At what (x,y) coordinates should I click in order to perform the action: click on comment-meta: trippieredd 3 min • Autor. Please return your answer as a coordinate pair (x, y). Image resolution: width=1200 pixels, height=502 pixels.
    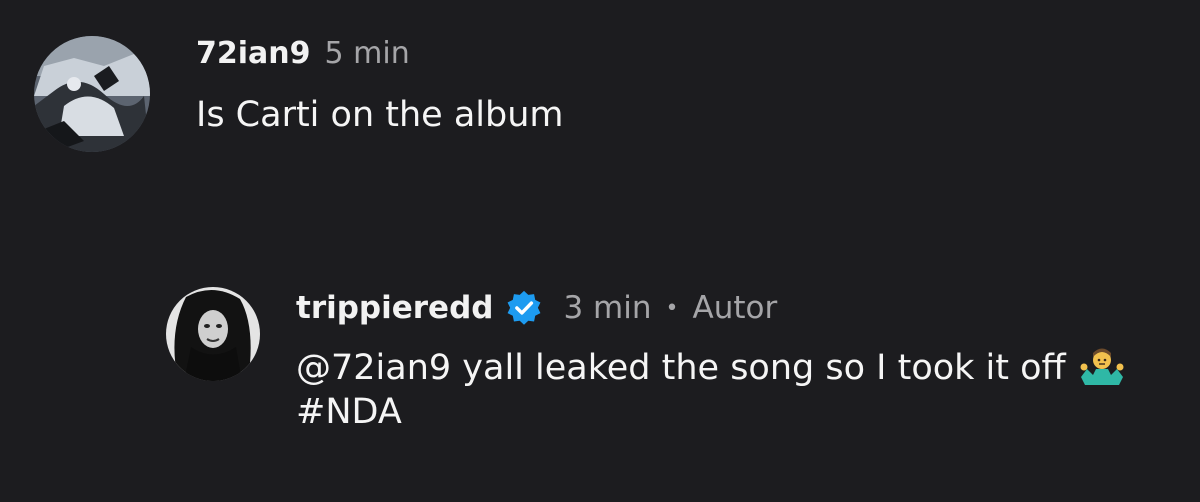
    Looking at the image, I should click on (736, 308).